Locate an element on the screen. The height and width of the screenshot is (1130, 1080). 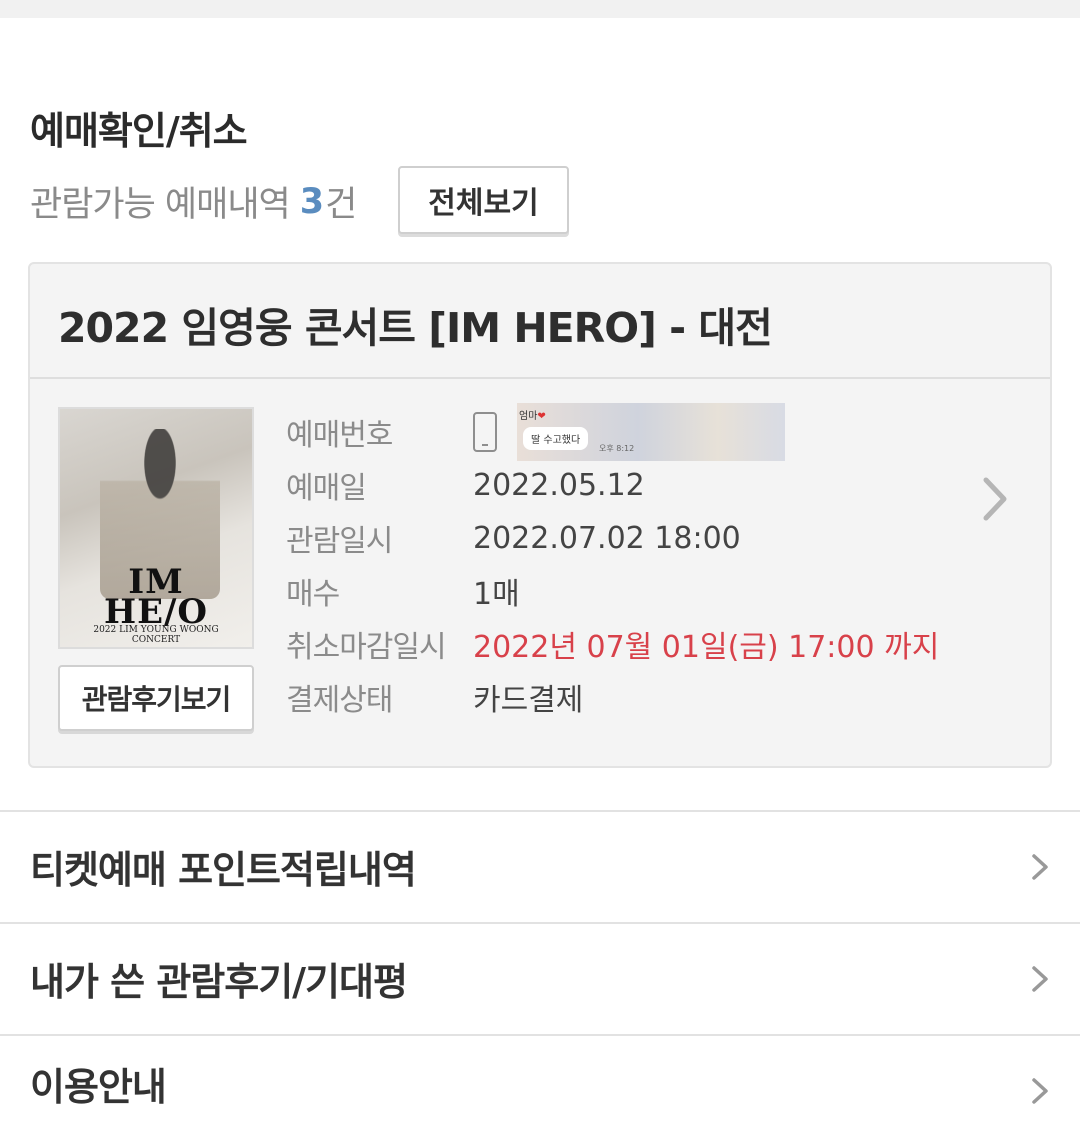
cancel-deadline-value: 2022년 07월 01일(금) 17:00 까지 is located at coordinates (706, 647).